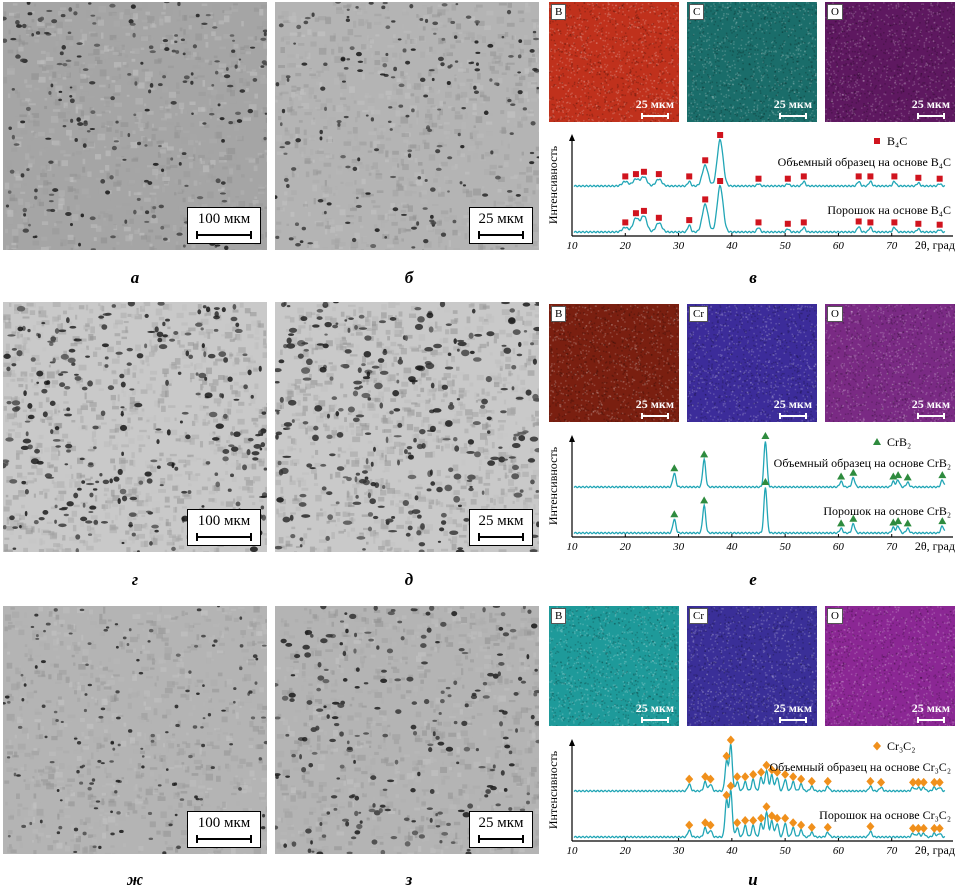 This screenshot has width=958, height=891. What do you see at coordinates (901, 746) in the screenshot?
I see `legend-label: Cr₃C₂` at bounding box center [901, 746].